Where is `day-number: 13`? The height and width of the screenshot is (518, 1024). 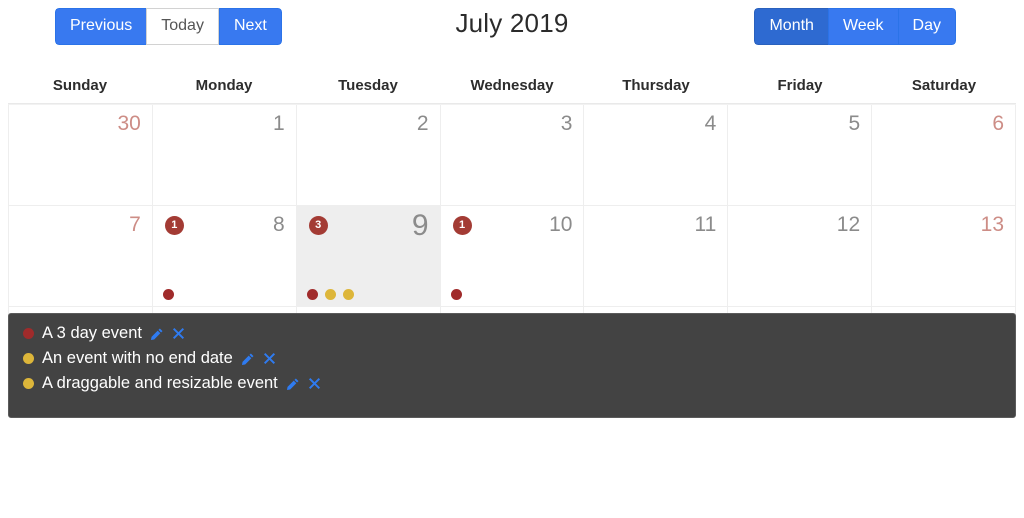
day-number: 13 is located at coordinates (992, 224).